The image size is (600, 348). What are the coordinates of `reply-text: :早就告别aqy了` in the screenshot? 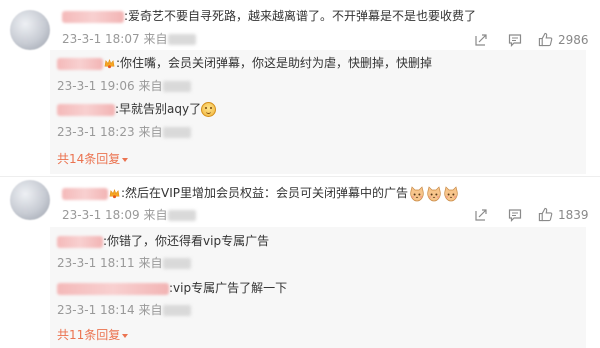 It's located at (158, 109).